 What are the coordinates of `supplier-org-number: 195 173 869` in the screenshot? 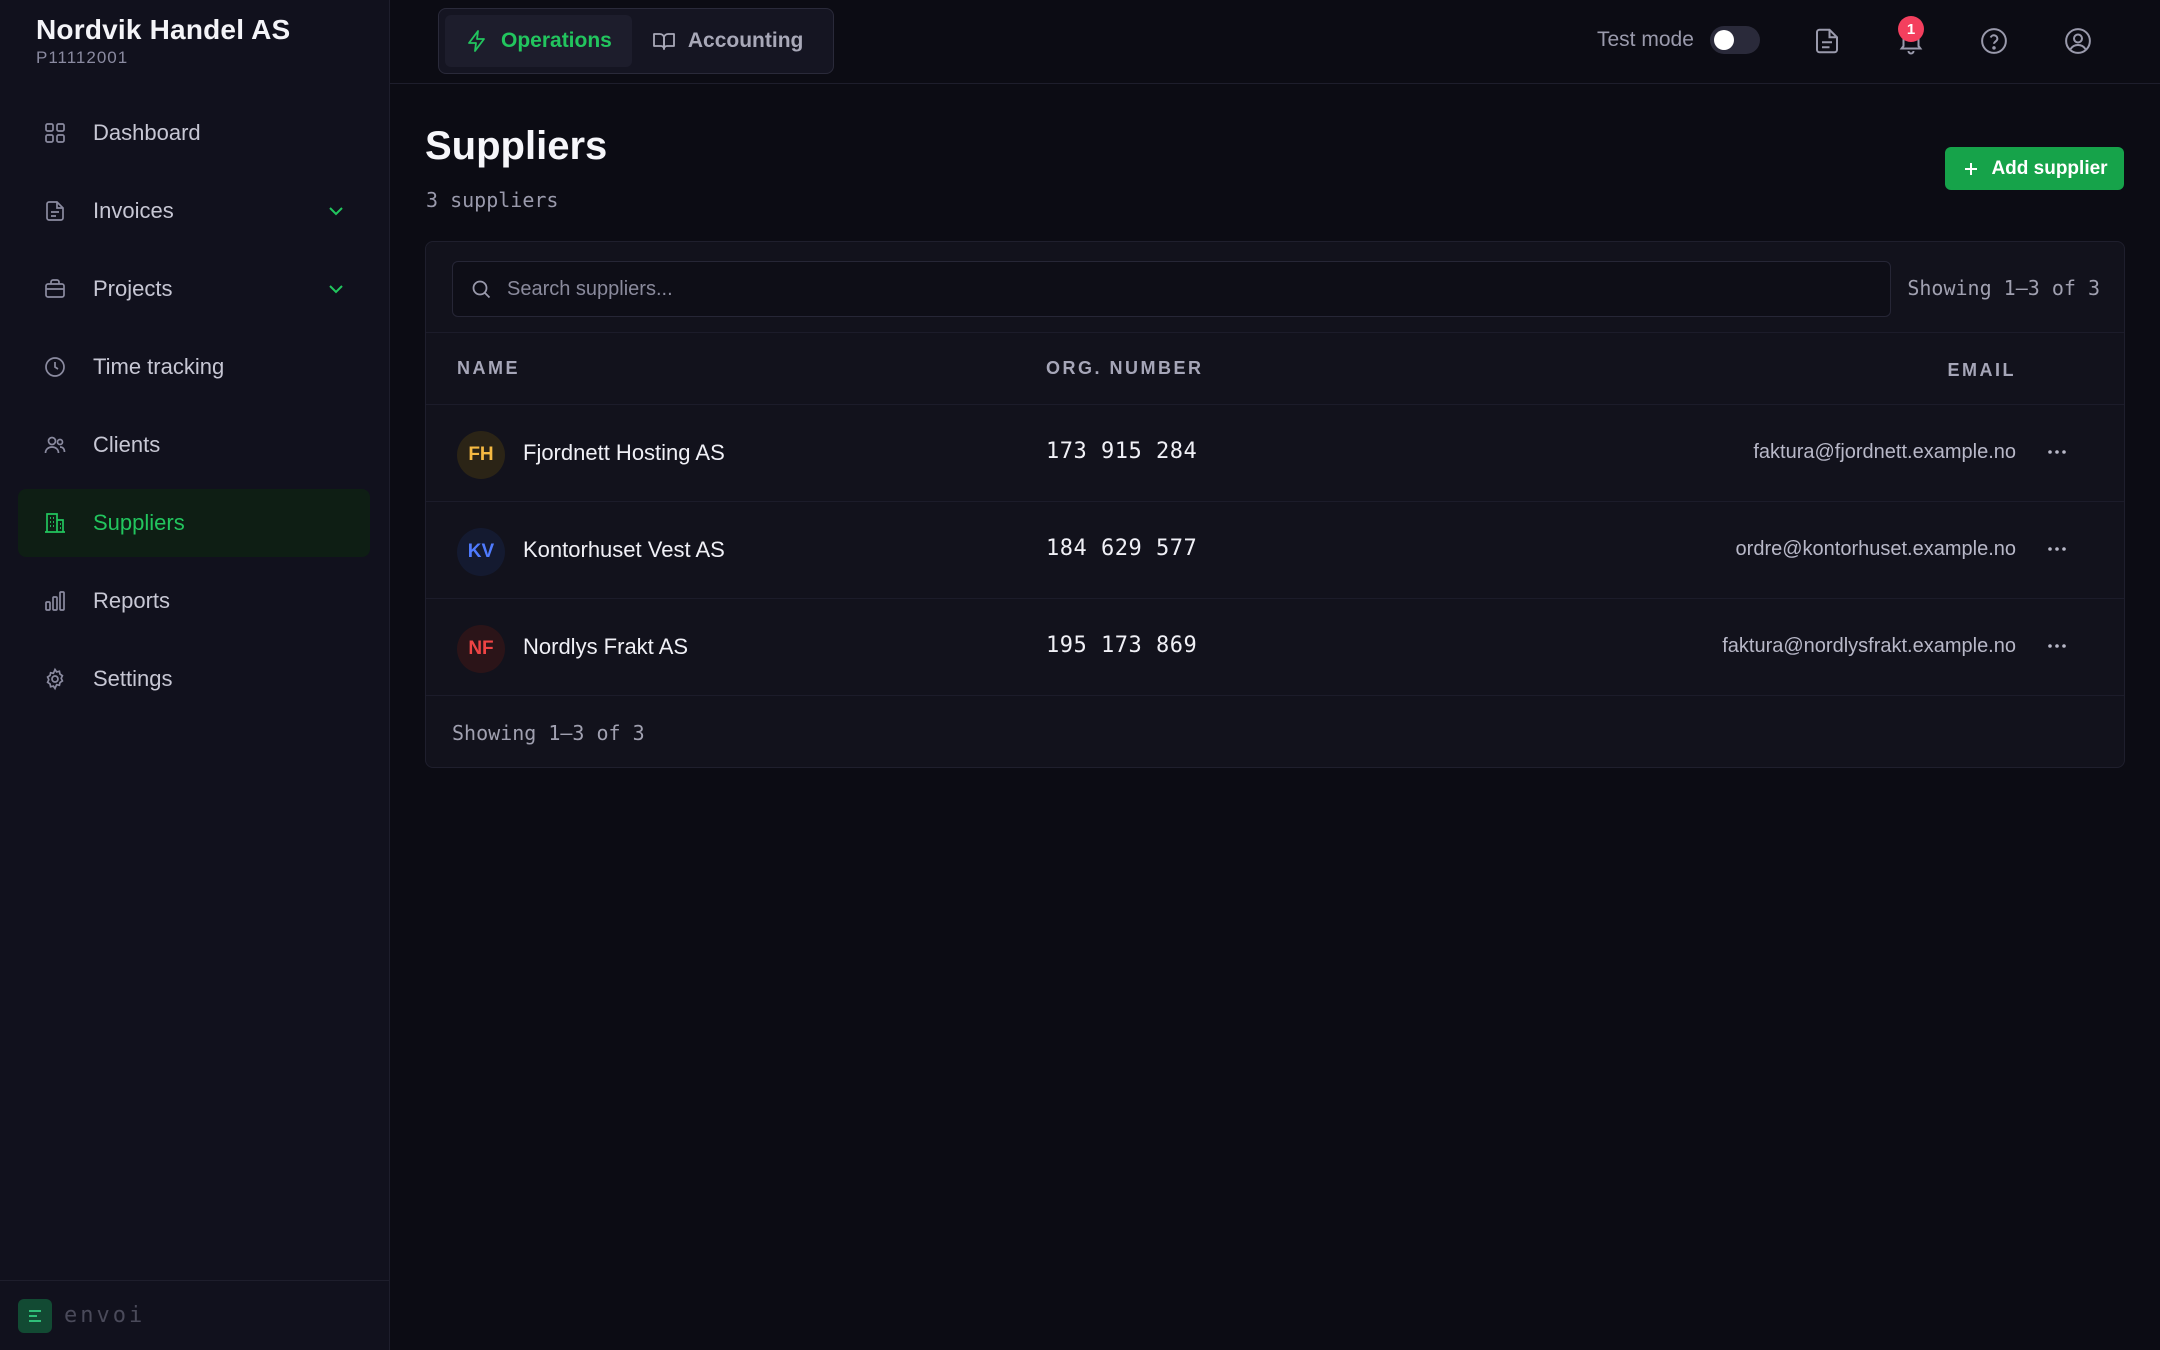 It's located at (1122, 645).